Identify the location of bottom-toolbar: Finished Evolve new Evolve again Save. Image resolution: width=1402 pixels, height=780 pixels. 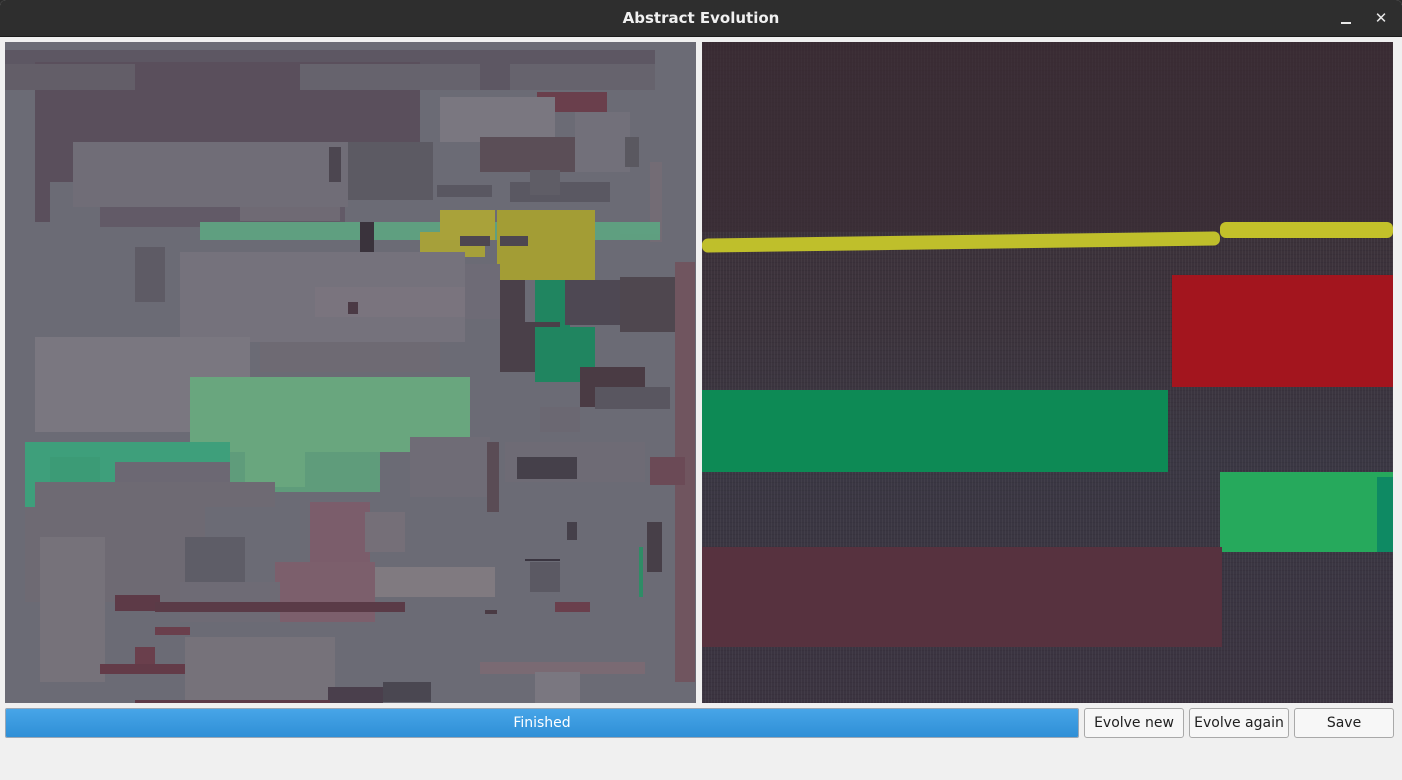
(701, 723).